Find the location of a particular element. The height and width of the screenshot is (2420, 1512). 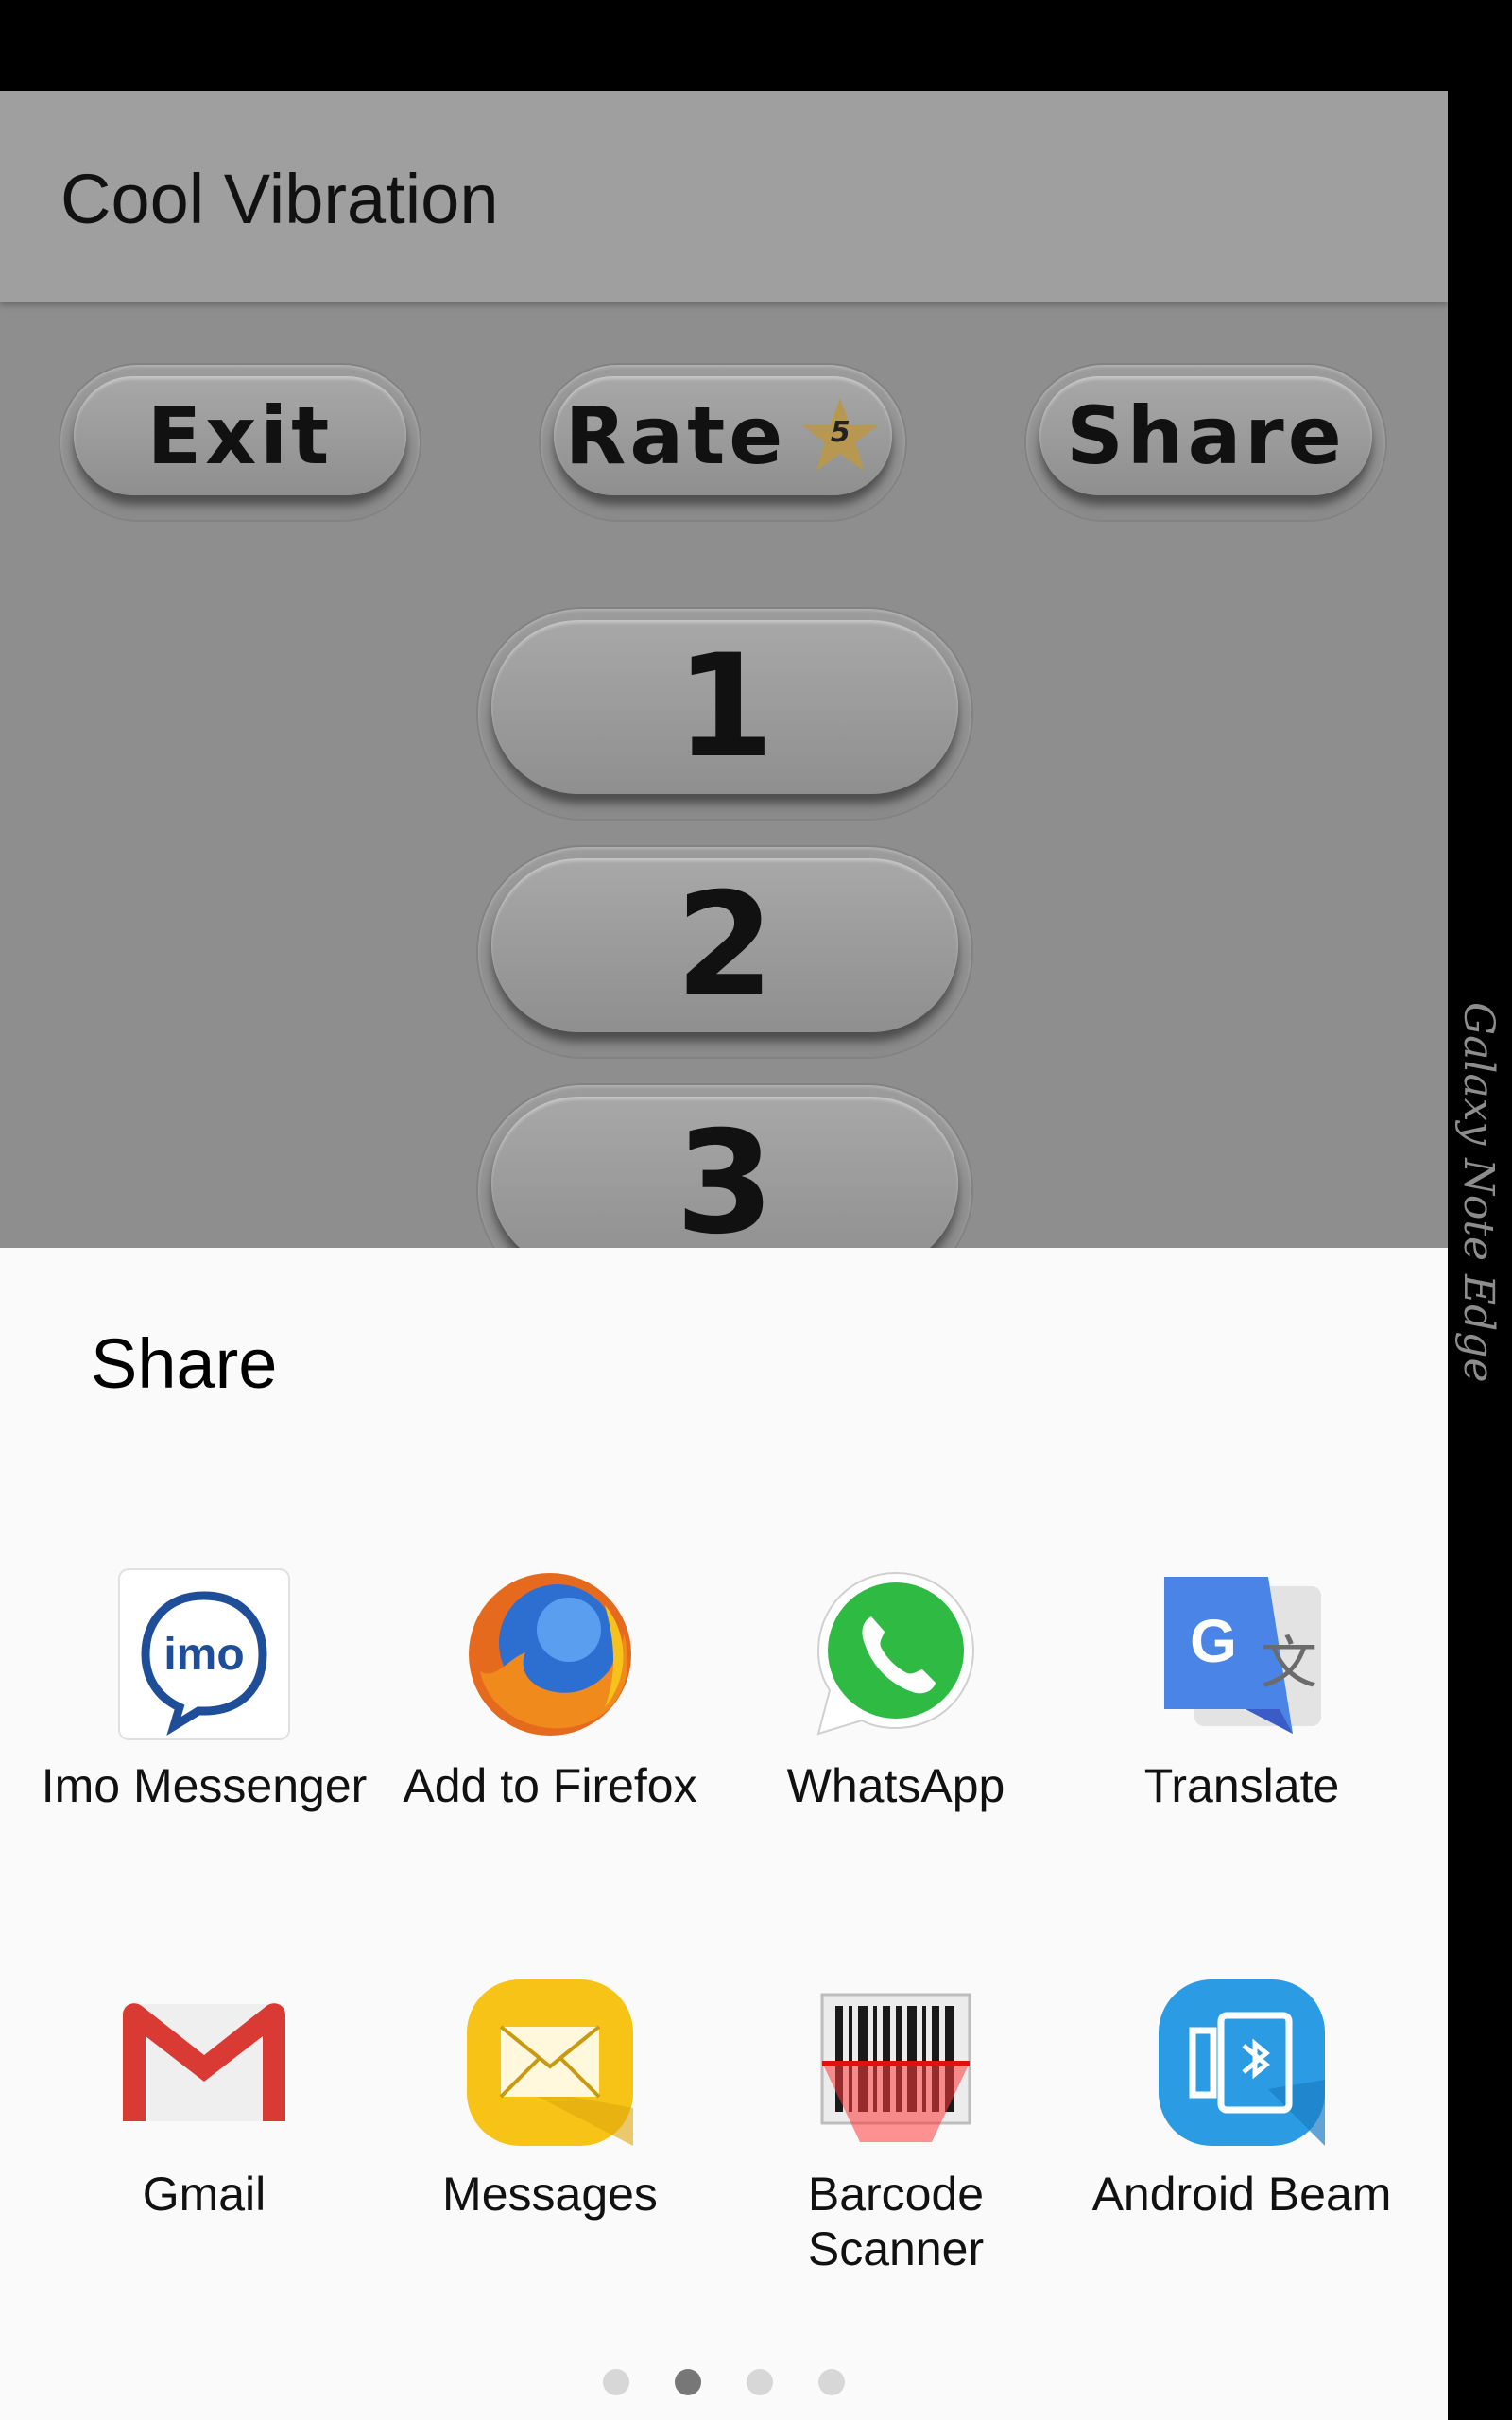

rate-button-face: Rate 5 is located at coordinates (723, 435).